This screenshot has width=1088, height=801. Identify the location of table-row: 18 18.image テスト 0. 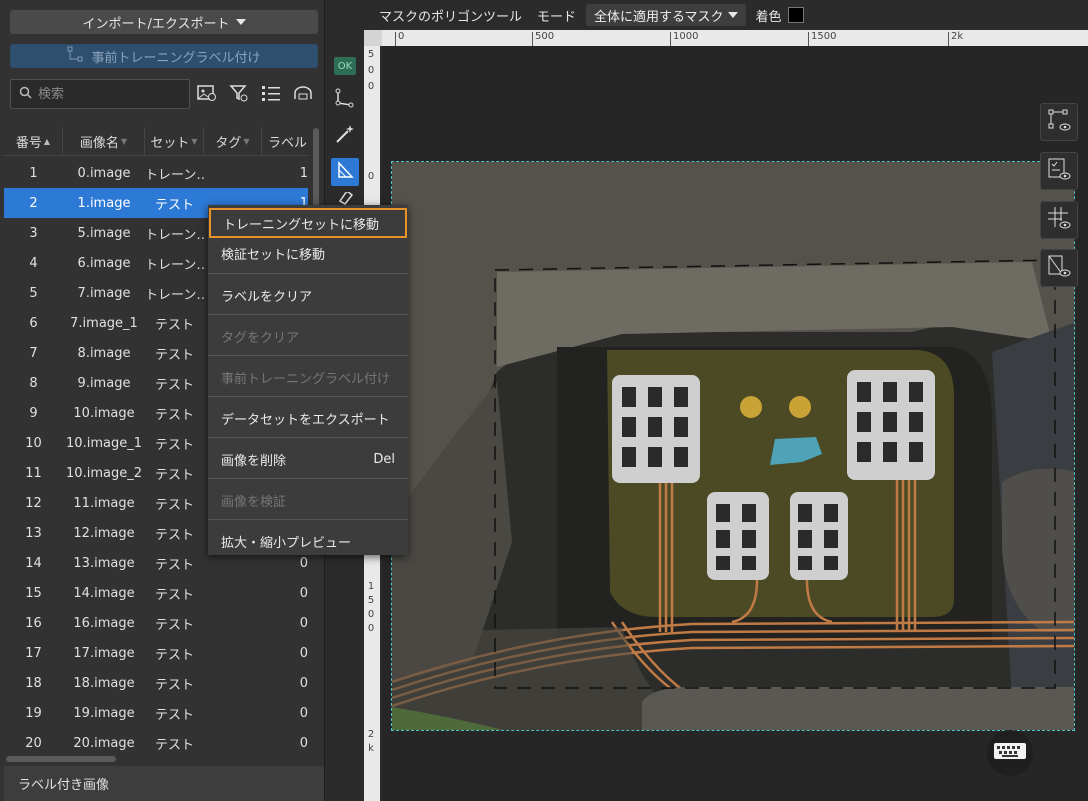
(156, 683).